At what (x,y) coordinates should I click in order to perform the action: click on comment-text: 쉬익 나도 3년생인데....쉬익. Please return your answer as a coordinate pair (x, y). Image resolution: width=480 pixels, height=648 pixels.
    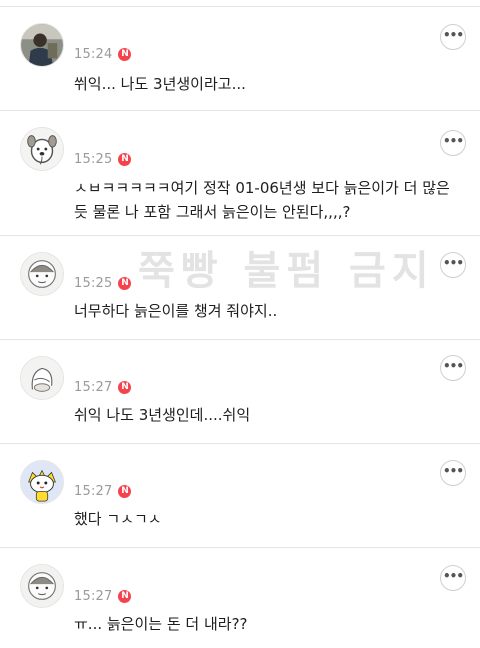
    Looking at the image, I should click on (162, 415).